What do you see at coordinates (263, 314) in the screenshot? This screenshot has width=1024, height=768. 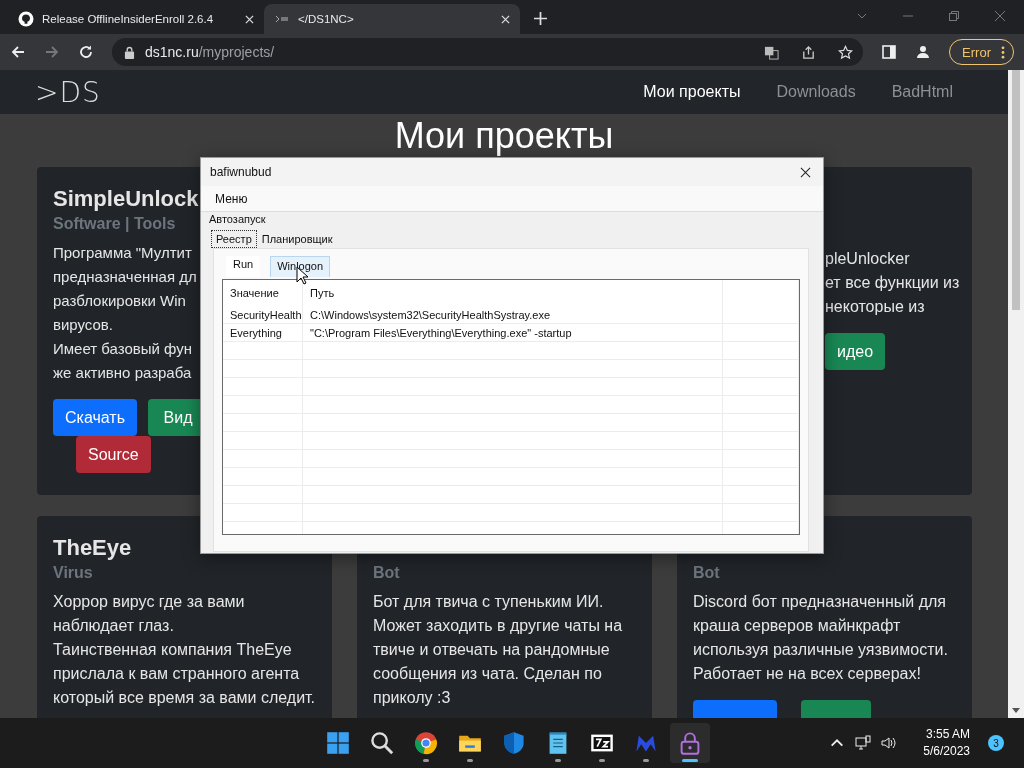 I see `table-cell: SecurityHealth` at bounding box center [263, 314].